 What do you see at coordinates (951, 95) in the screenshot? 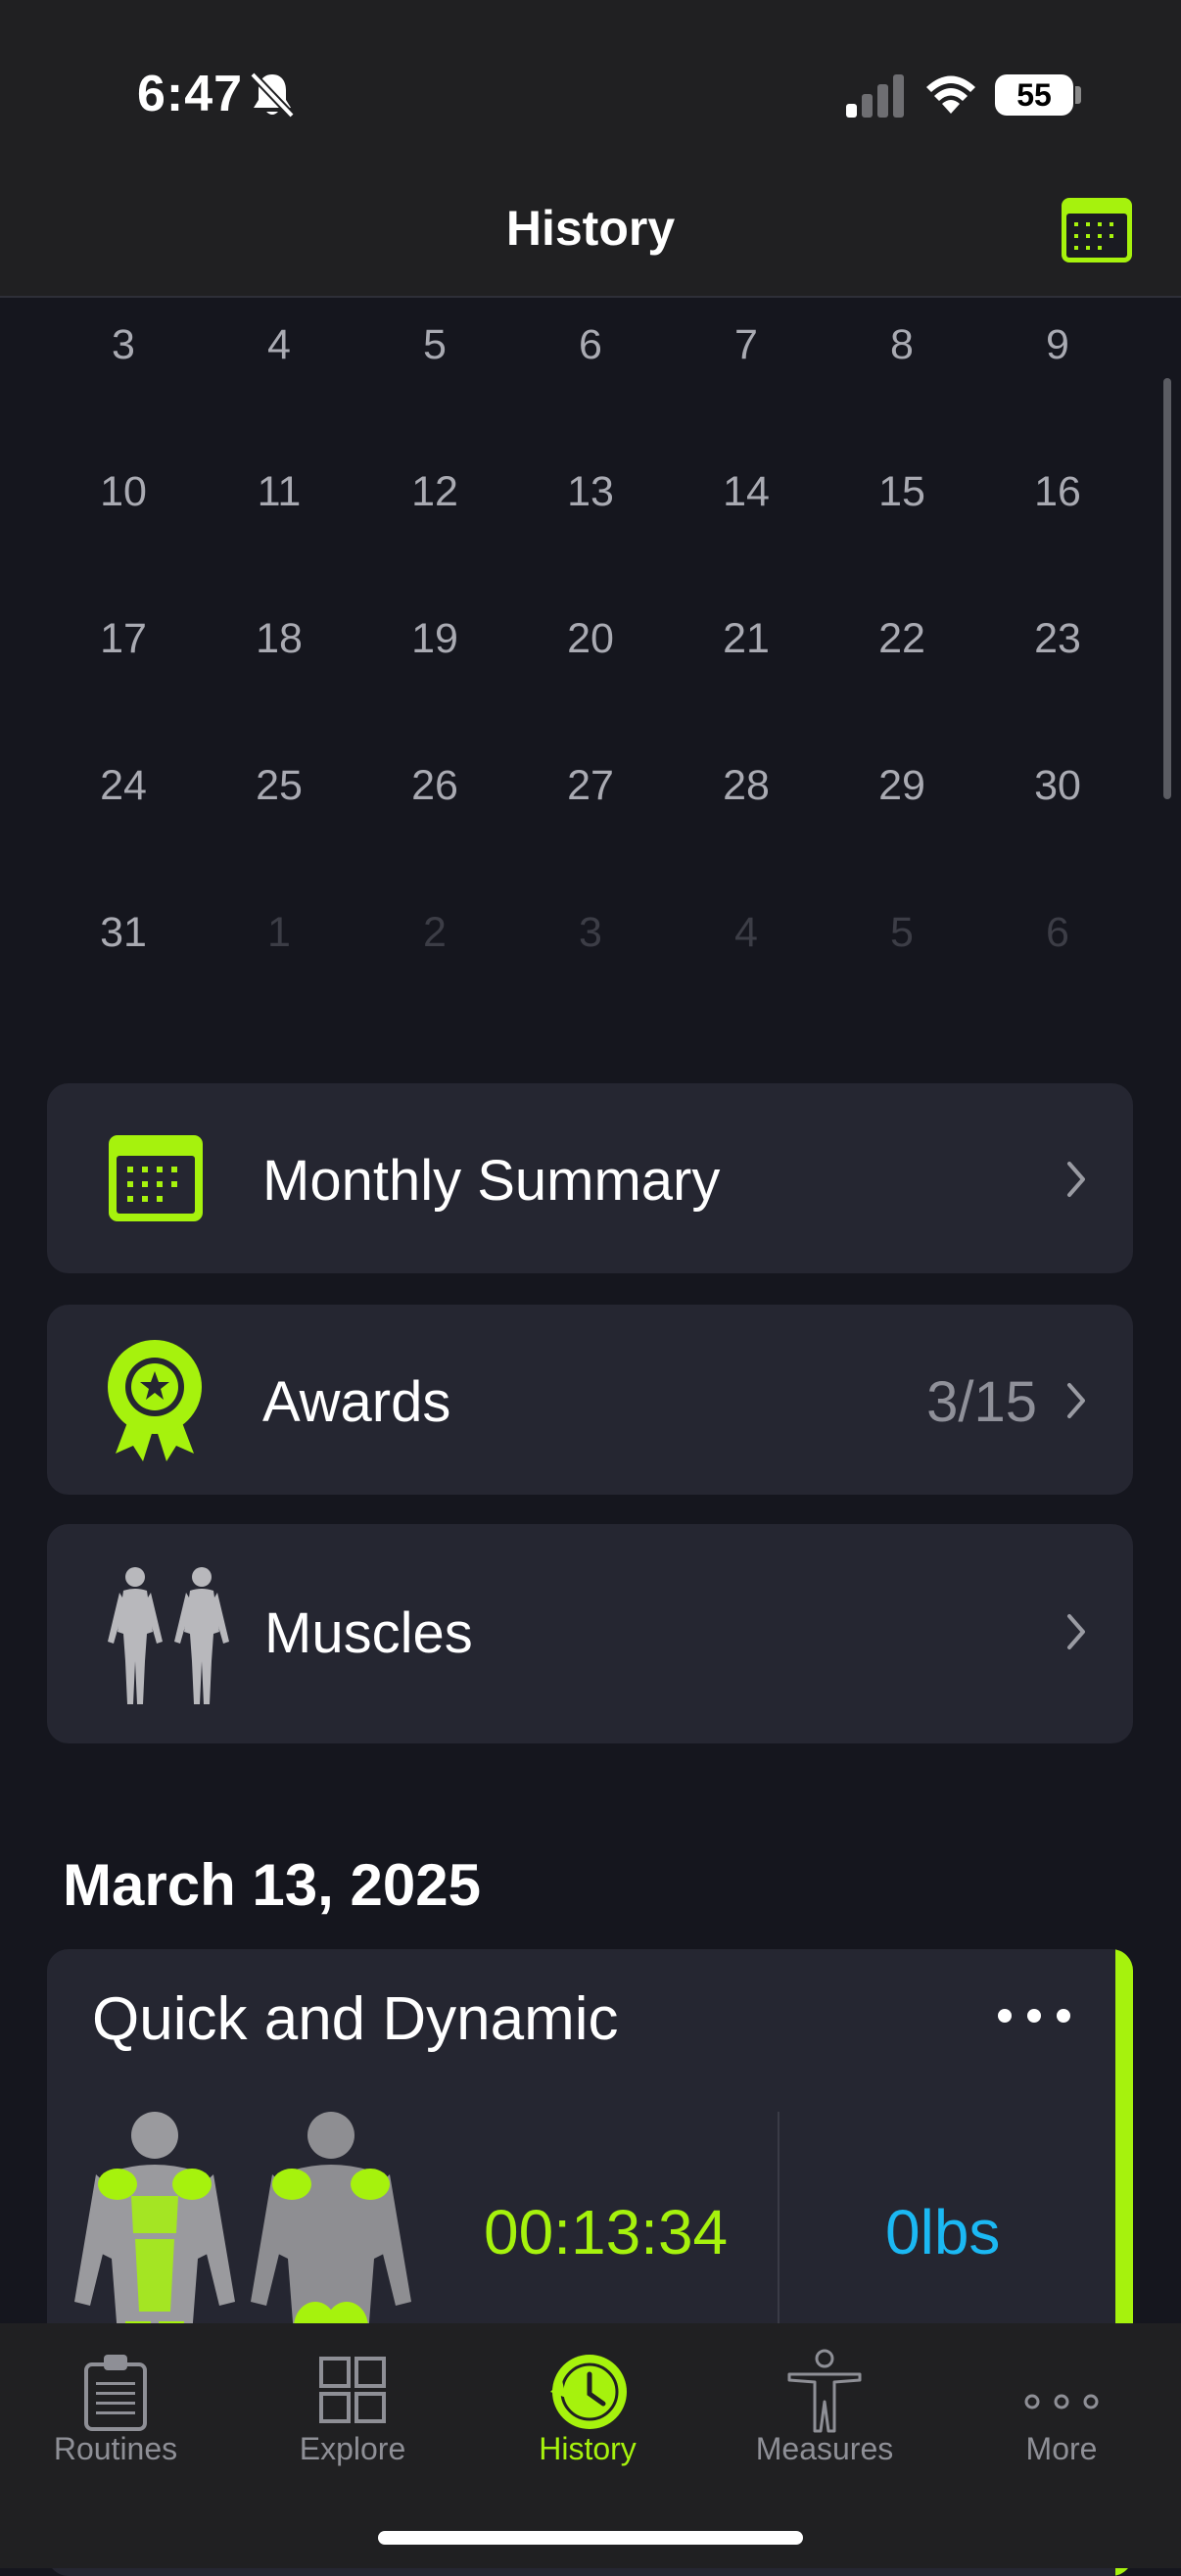
I see `wifi-icon` at bounding box center [951, 95].